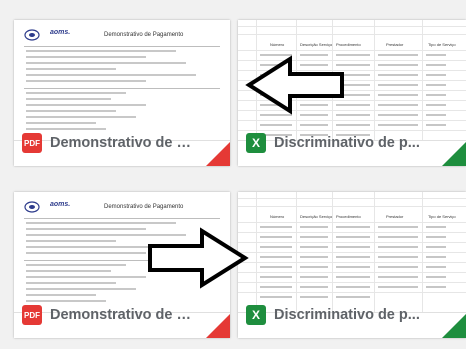  Describe the element at coordinates (198, 258) in the screenshot. I see `arrow-right-icon` at that location.